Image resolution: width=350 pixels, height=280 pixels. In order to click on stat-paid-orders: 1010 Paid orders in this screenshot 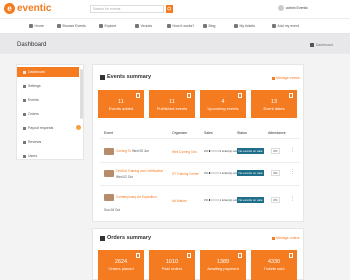, I will do `click(172, 265)`.